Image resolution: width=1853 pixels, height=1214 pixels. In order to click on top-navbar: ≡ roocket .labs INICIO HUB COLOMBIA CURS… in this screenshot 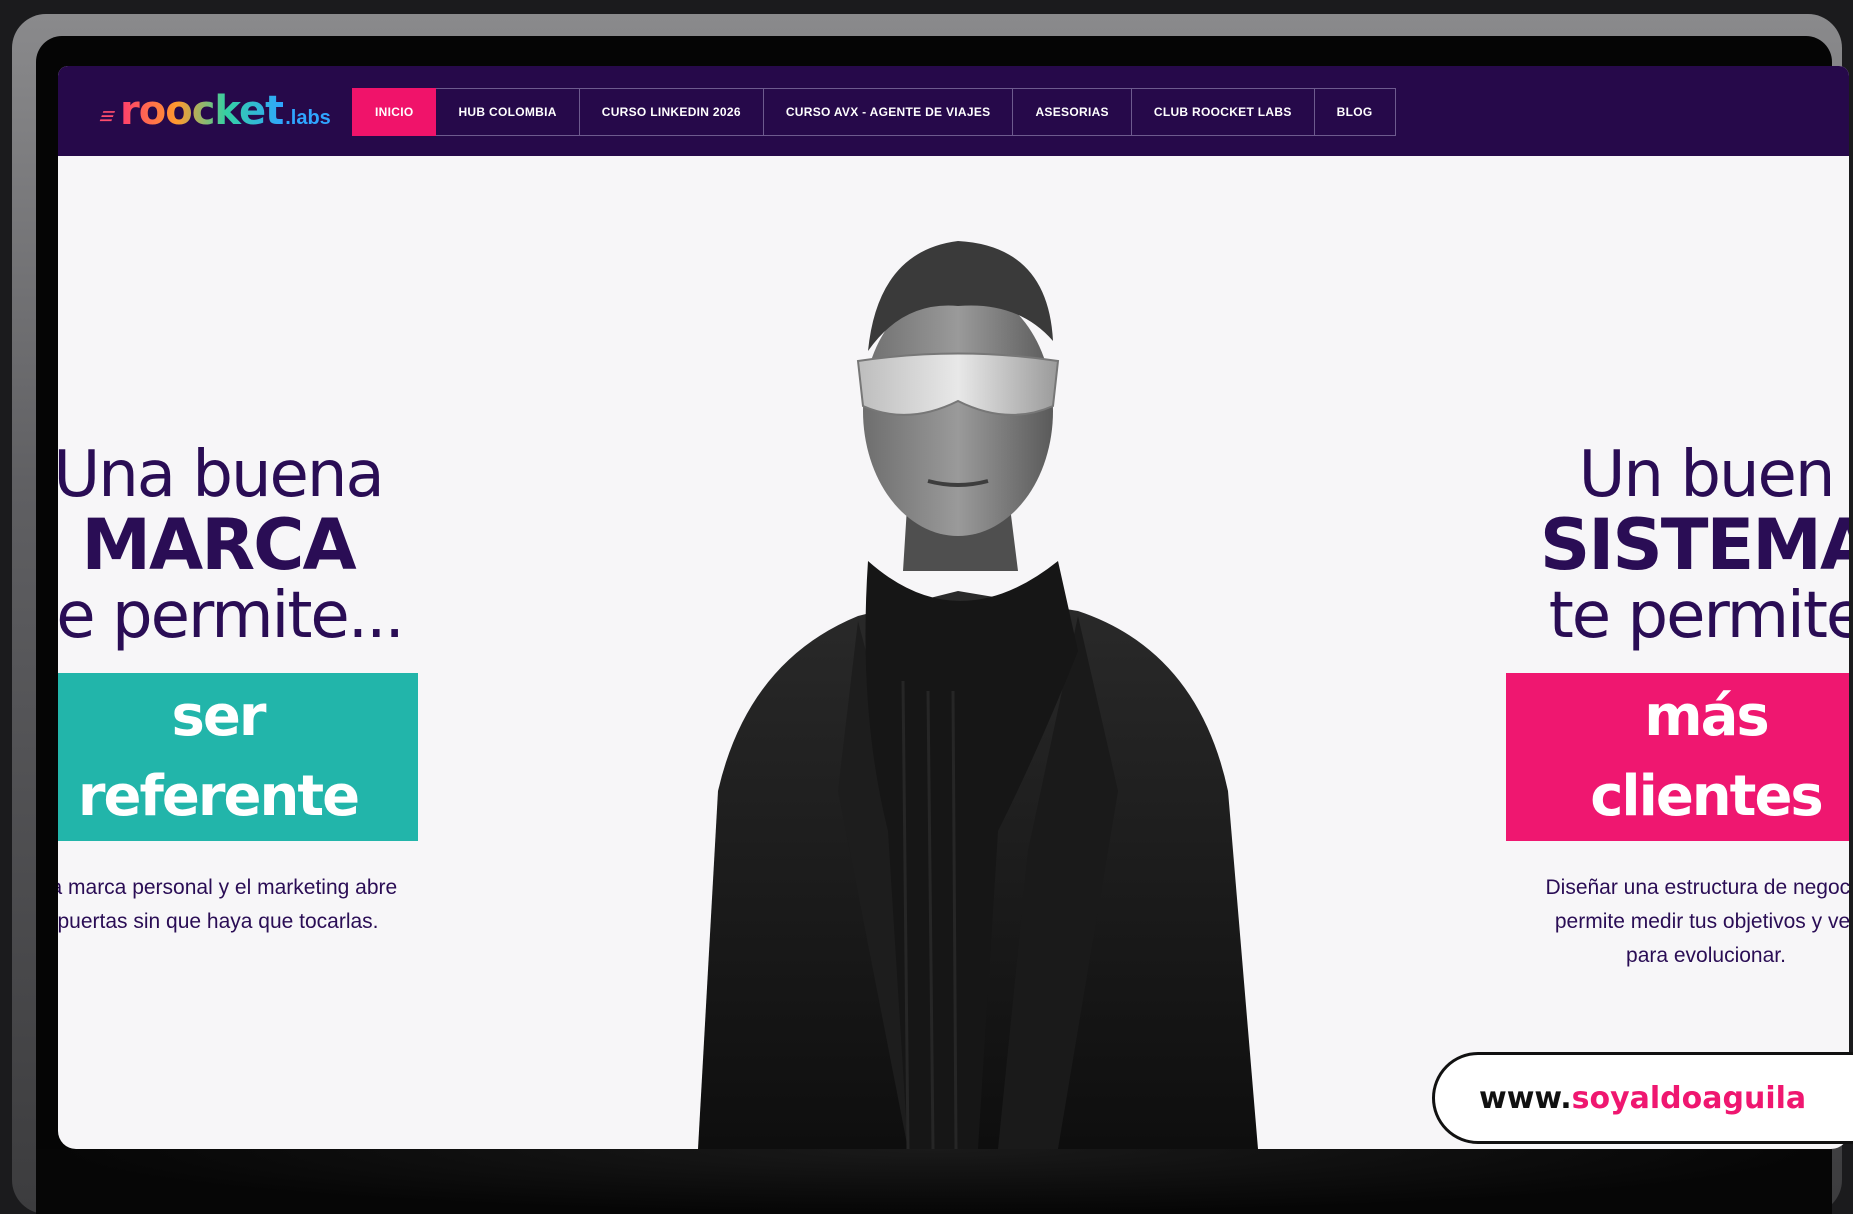, I will do `click(953, 111)`.